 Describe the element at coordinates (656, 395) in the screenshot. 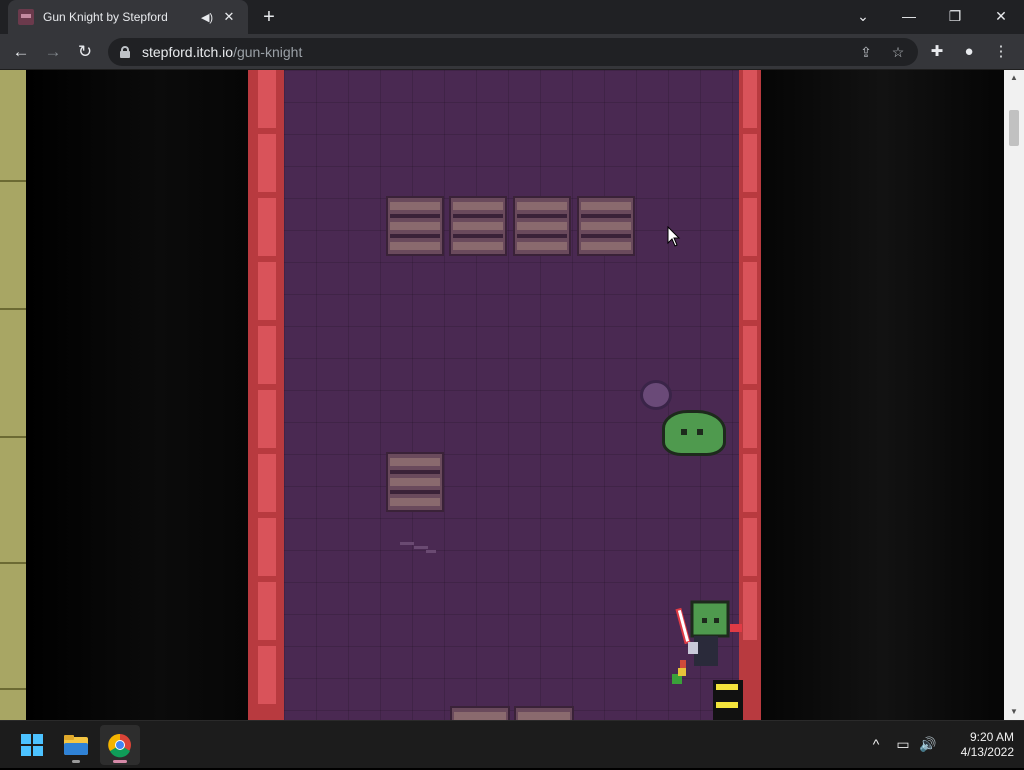

I see `enemy-projectile` at that location.